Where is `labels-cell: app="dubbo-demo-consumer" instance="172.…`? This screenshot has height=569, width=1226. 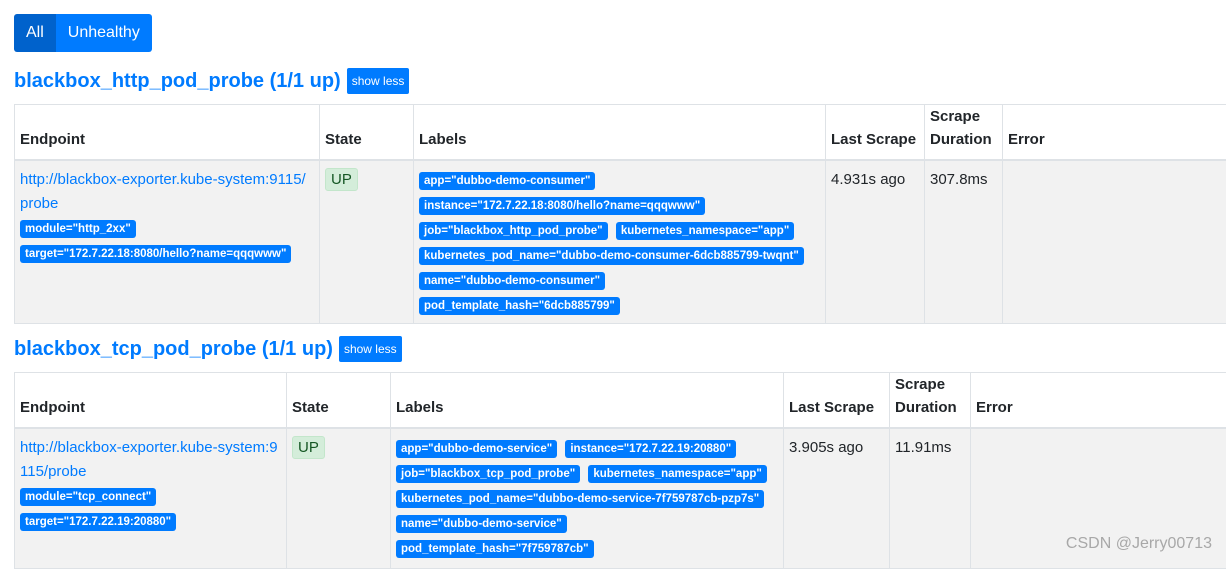 labels-cell: app="dubbo-demo-consumer" instance="172.… is located at coordinates (620, 242).